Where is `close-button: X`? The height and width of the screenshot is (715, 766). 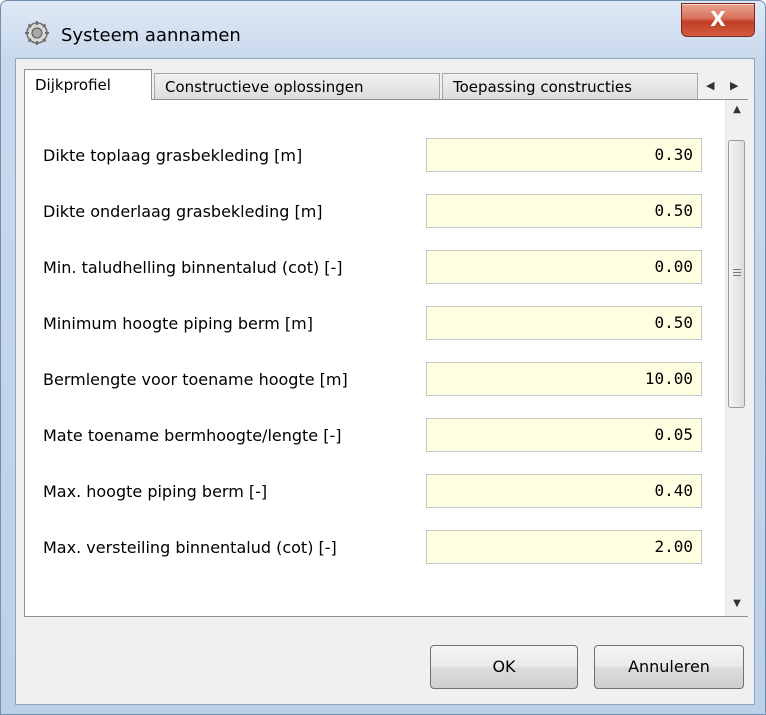 close-button: X is located at coordinates (718, 20).